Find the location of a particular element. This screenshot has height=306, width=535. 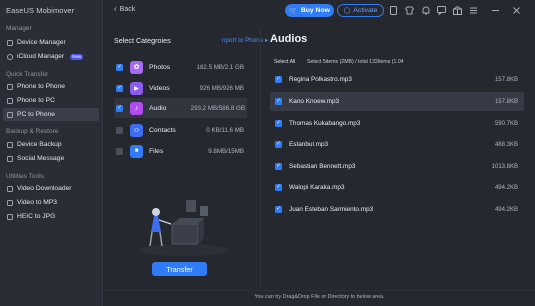

select-all-link: Select All is located at coordinates (284, 62).